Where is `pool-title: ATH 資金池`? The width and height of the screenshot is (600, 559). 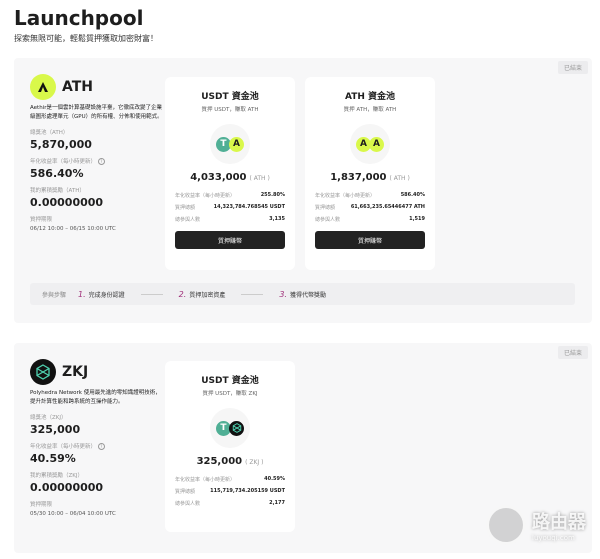
pool-title: ATH 資金池 is located at coordinates (370, 97).